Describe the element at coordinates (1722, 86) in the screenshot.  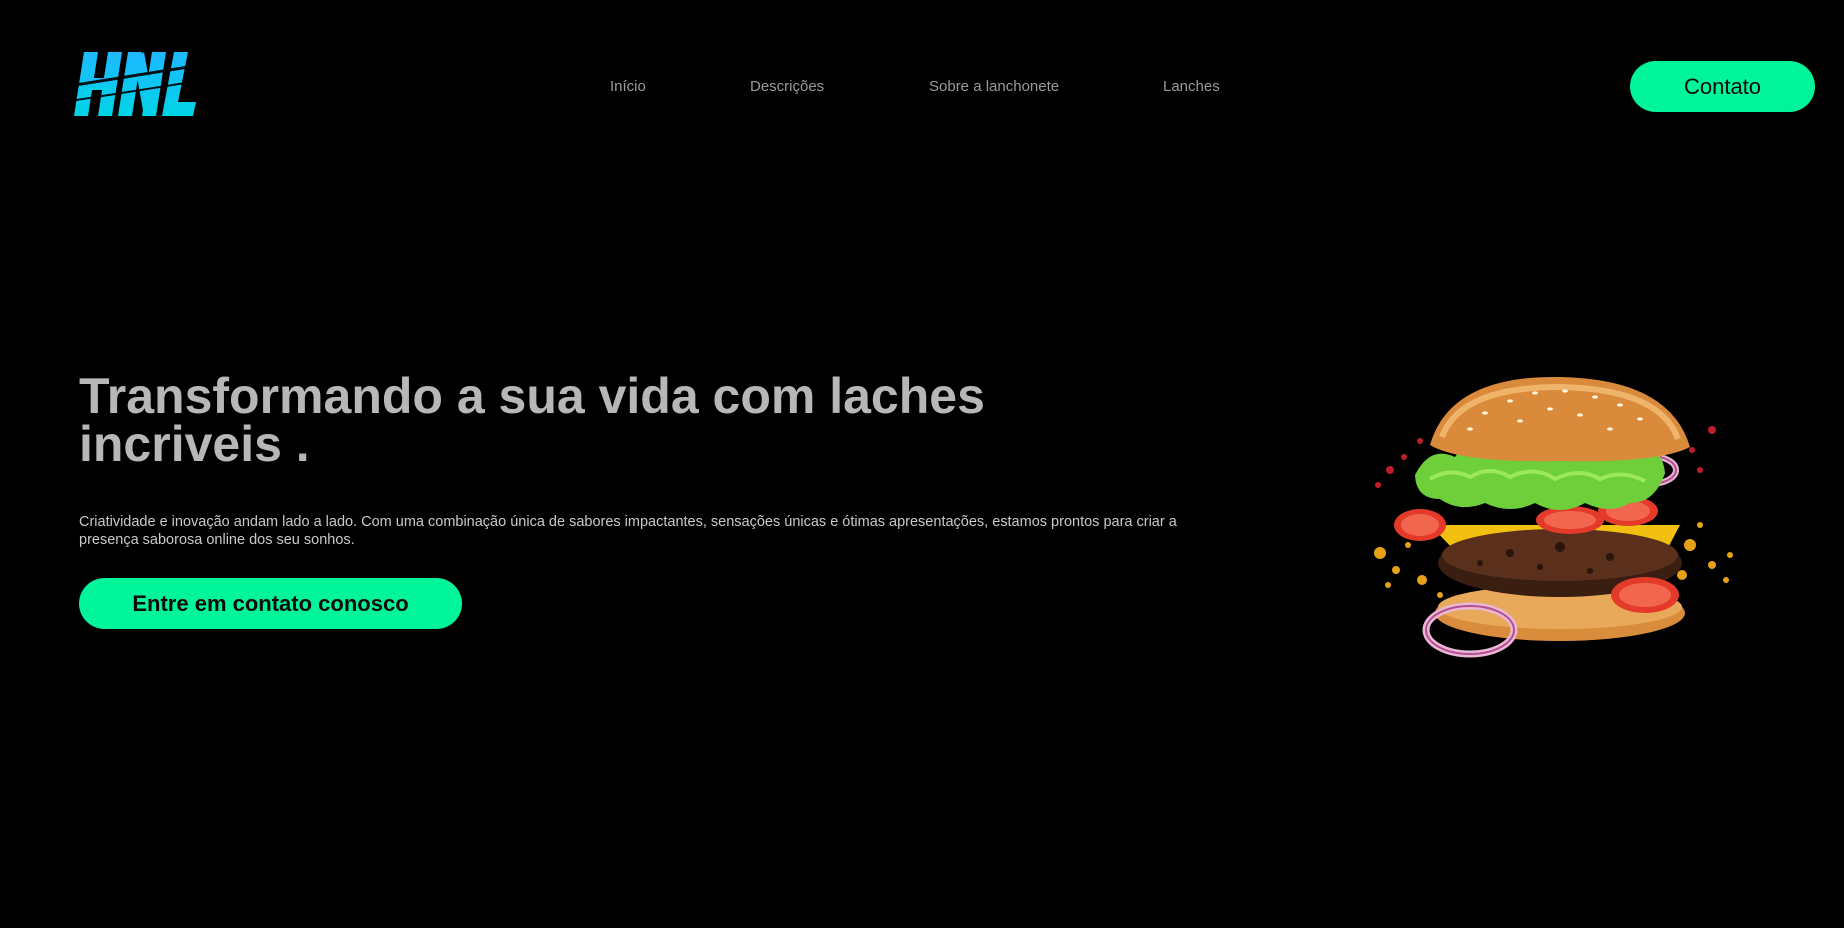
I see `contact-button: Contato` at that location.